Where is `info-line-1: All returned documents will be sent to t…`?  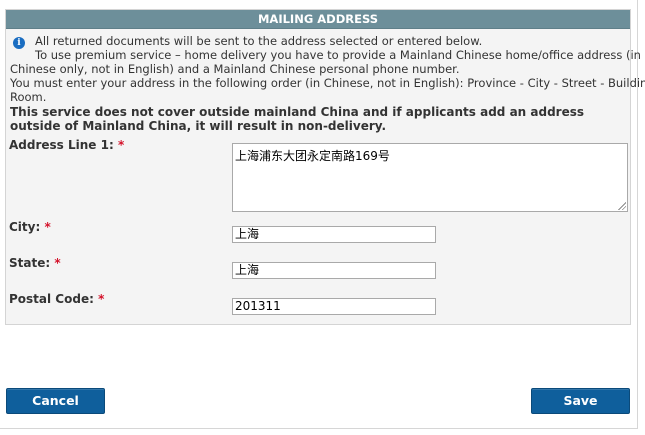 info-line-1: All returned documents will be sent to t… is located at coordinates (259, 41).